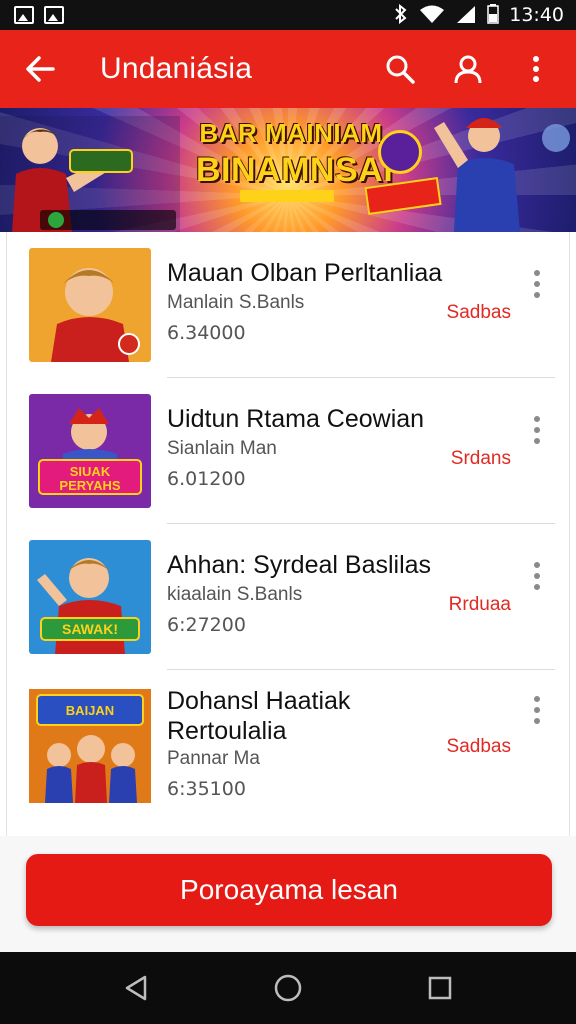 The width and height of the screenshot is (576, 1024). What do you see at coordinates (291, 133) in the screenshot?
I see `banner-headline-line1: BAR MAINIAM` at bounding box center [291, 133].